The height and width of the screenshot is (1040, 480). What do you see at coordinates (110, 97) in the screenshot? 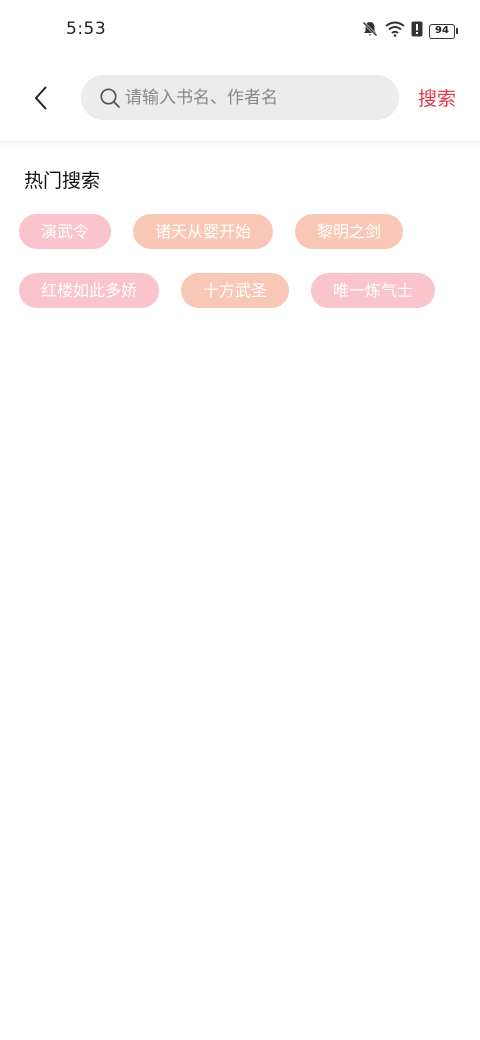
I see `search-icon` at bounding box center [110, 97].